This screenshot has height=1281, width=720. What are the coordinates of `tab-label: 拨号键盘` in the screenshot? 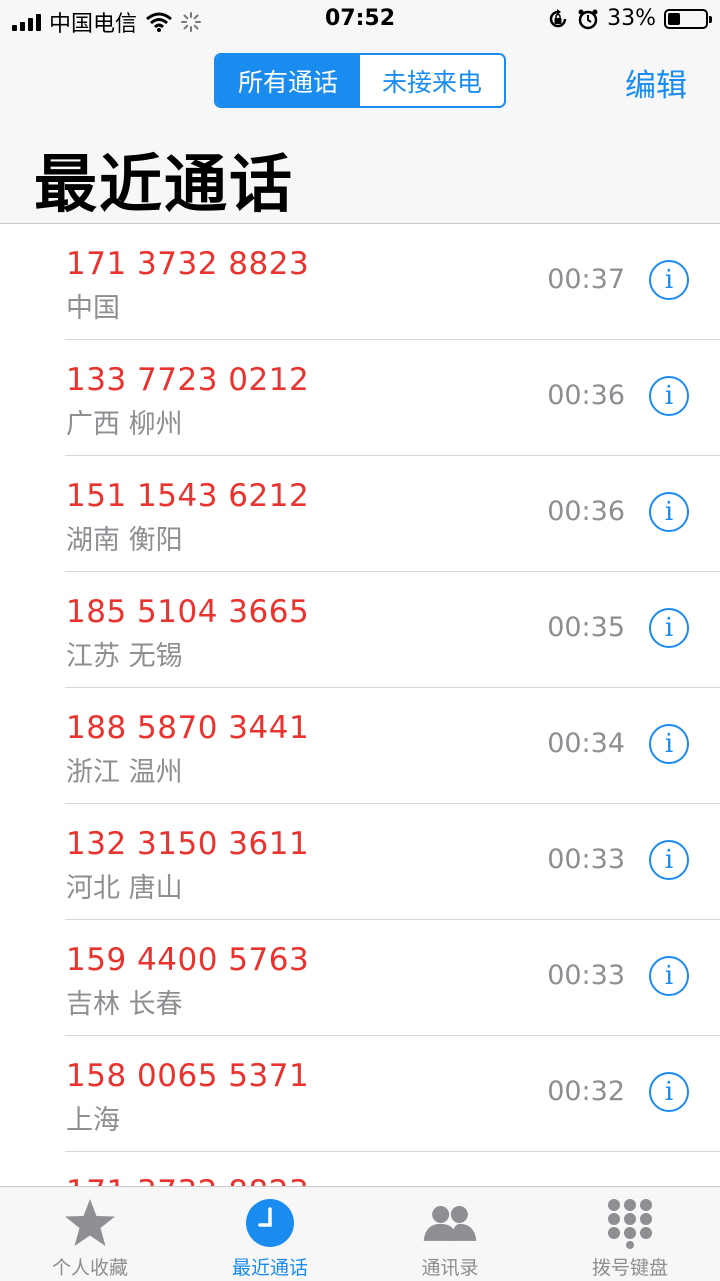 It's located at (629, 1268).